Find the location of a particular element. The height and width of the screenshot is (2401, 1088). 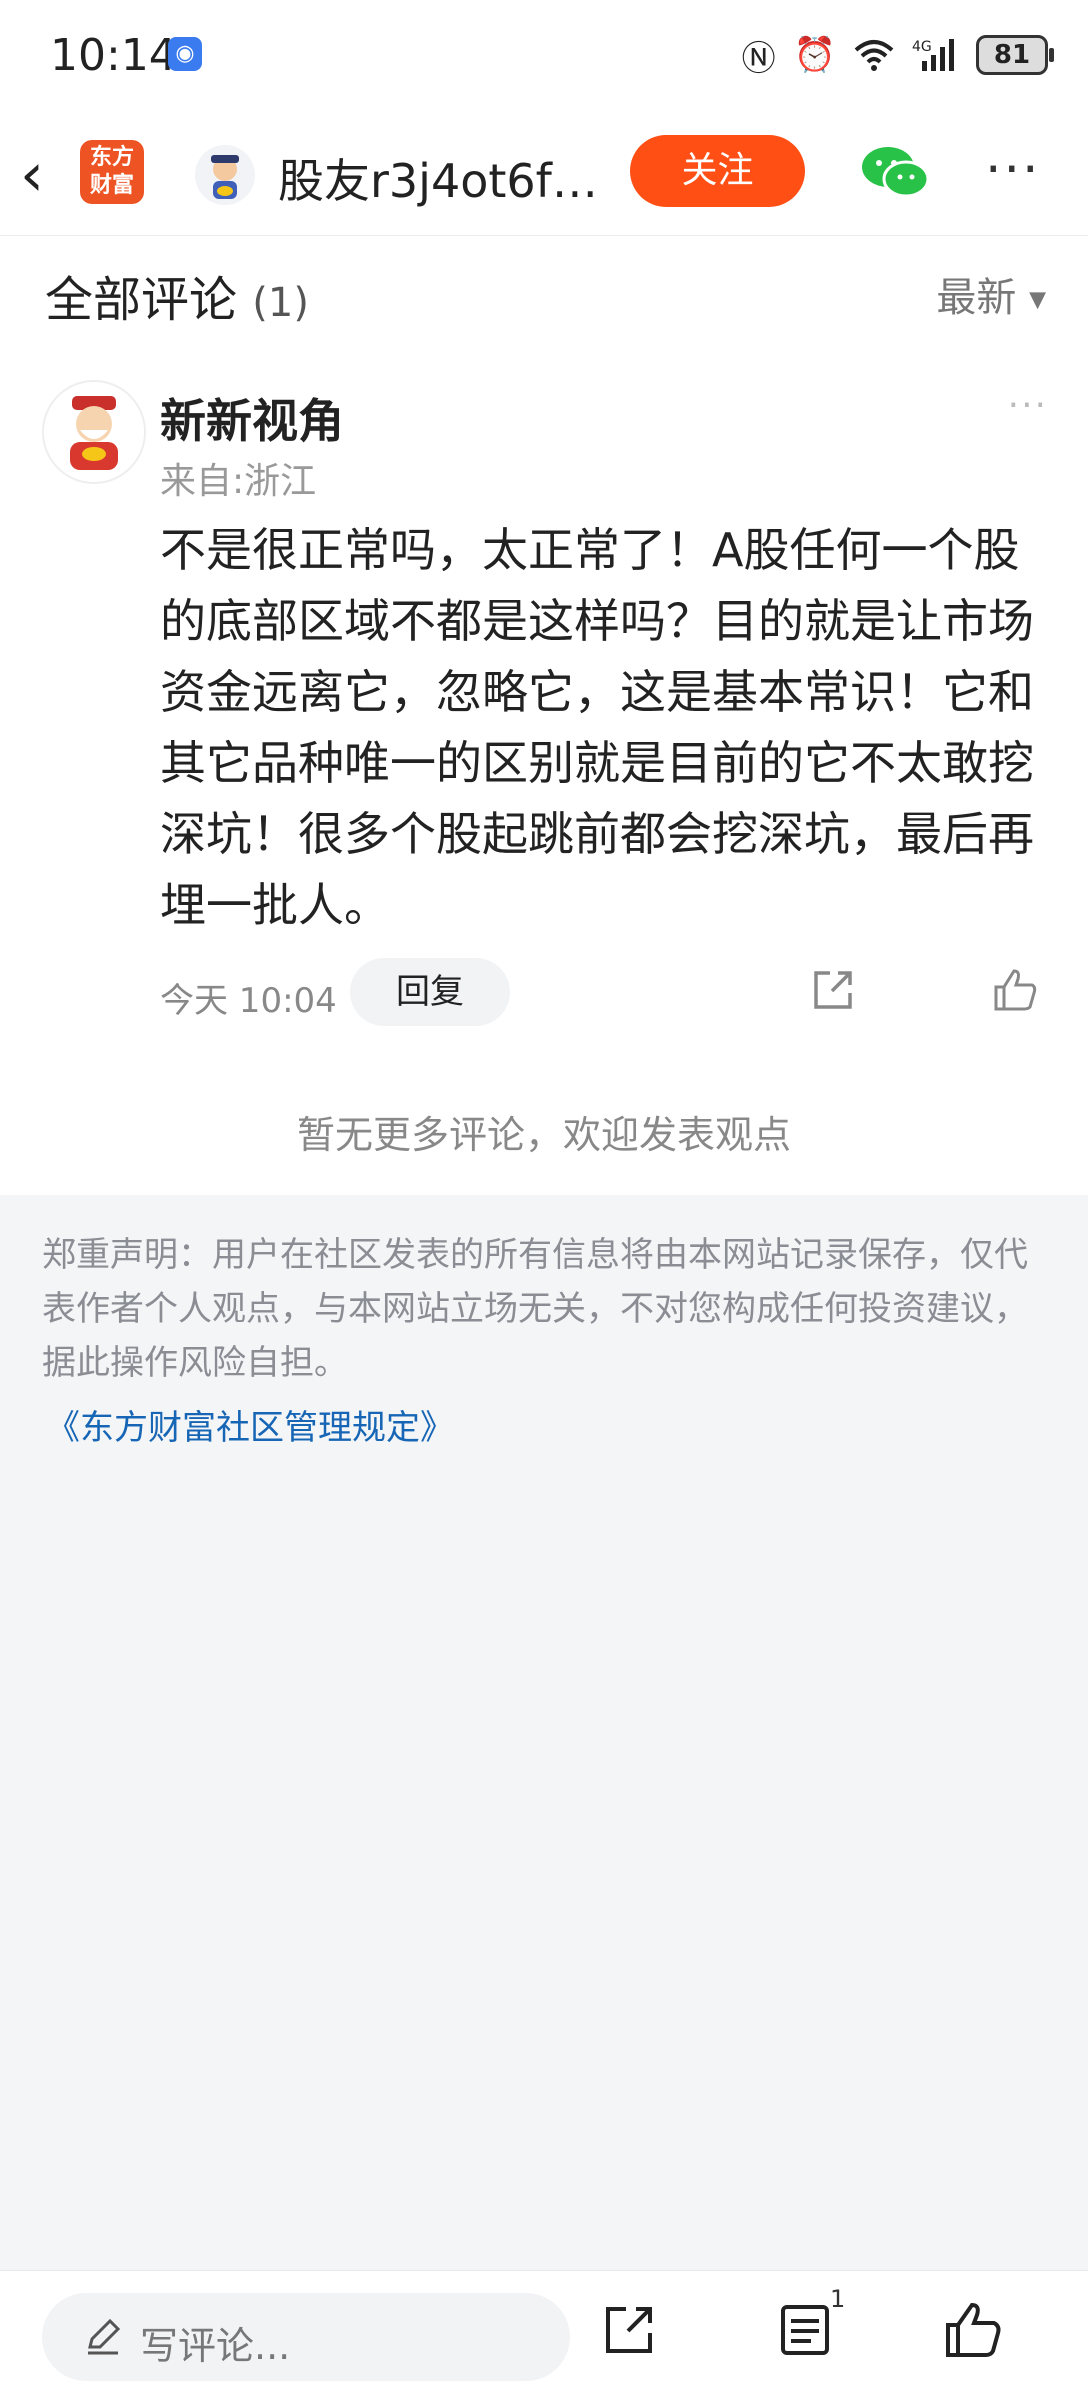

caret-down-icon: ▼ is located at coordinates (1037, 300).